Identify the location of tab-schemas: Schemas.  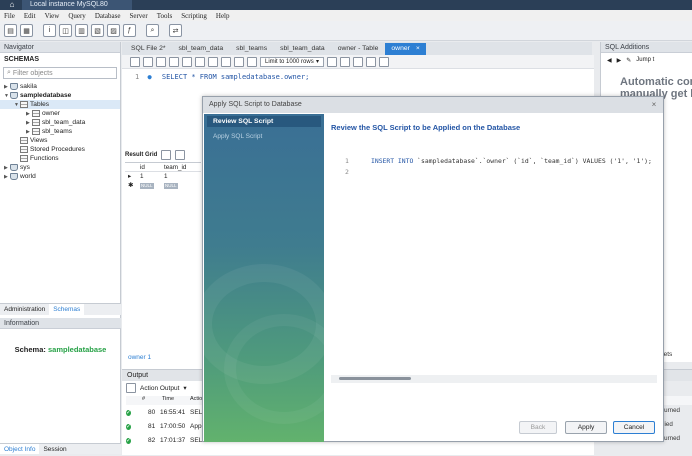
(67, 309).